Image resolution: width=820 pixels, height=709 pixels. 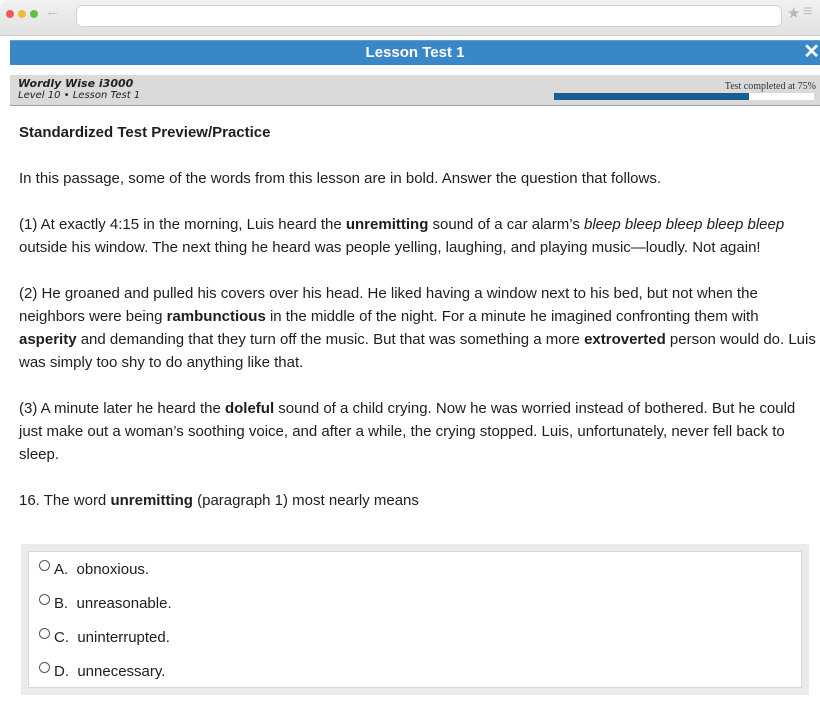 What do you see at coordinates (216, 316) in the screenshot?
I see `bold-word: rambunctious` at bounding box center [216, 316].